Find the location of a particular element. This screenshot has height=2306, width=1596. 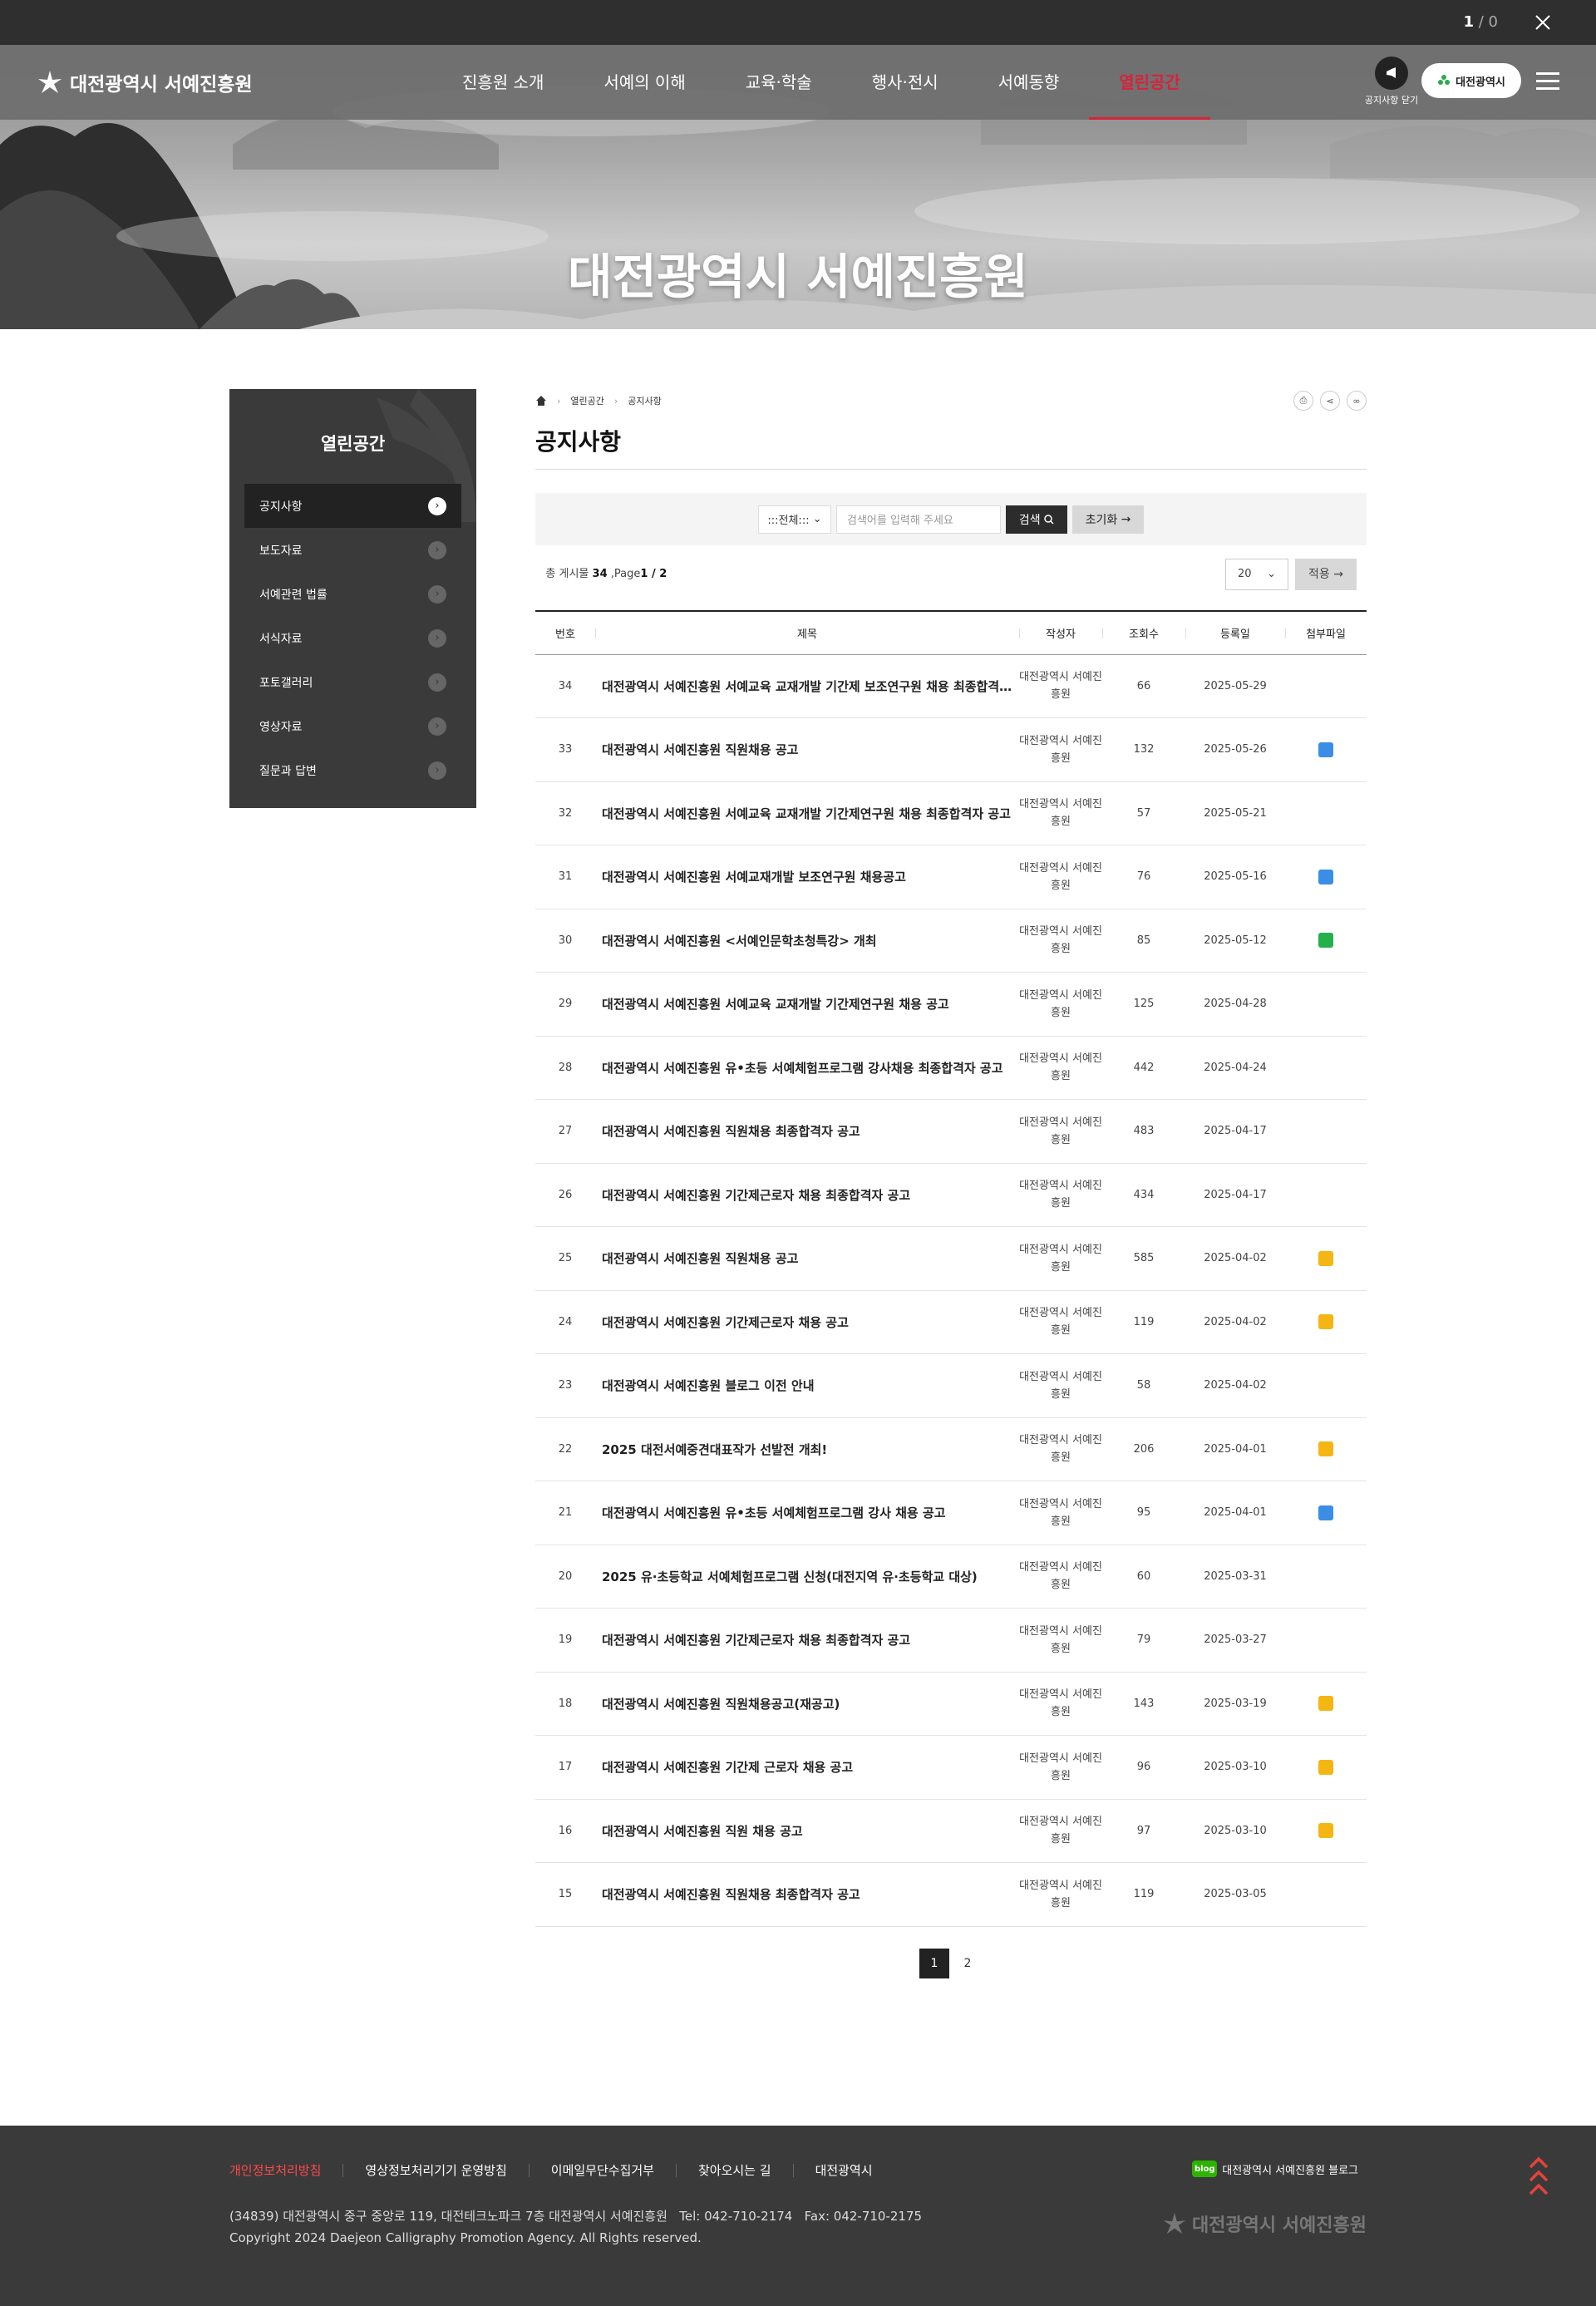

home-icon is located at coordinates (541, 401).